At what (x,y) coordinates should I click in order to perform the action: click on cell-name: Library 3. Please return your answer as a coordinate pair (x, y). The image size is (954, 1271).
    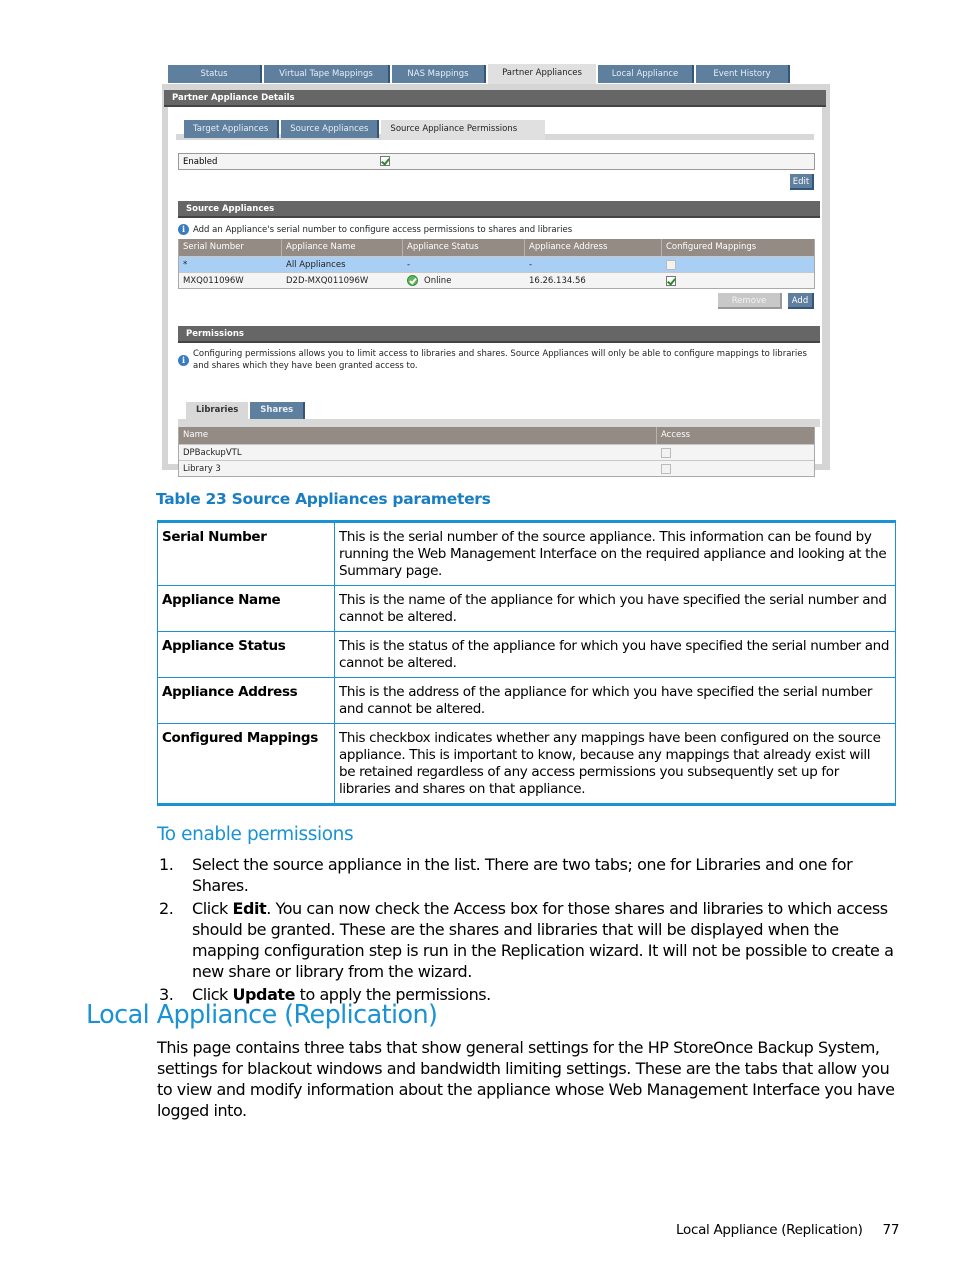
    Looking at the image, I should click on (202, 468).